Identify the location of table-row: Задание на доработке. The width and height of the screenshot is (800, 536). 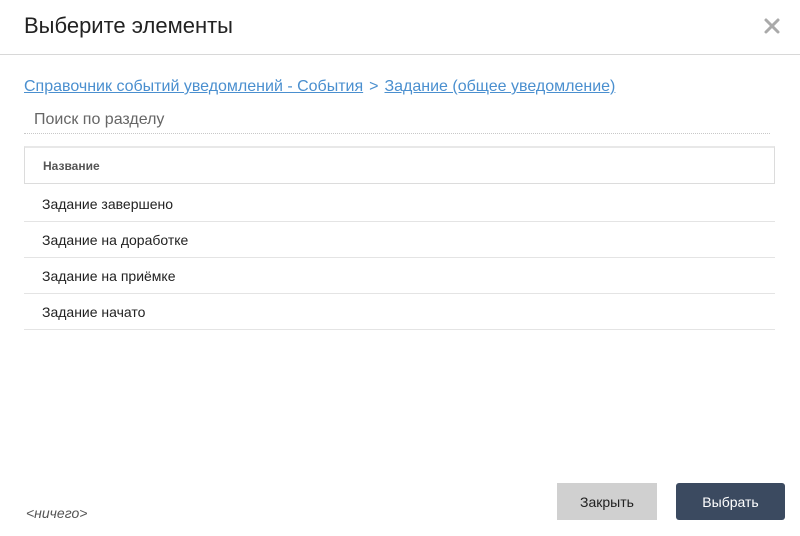
(399, 240).